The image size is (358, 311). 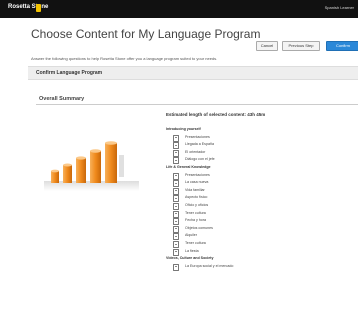 What do you see at coordinates (197, 104) in the screenshot?
I see `divider` at bounding box center [197, 104].